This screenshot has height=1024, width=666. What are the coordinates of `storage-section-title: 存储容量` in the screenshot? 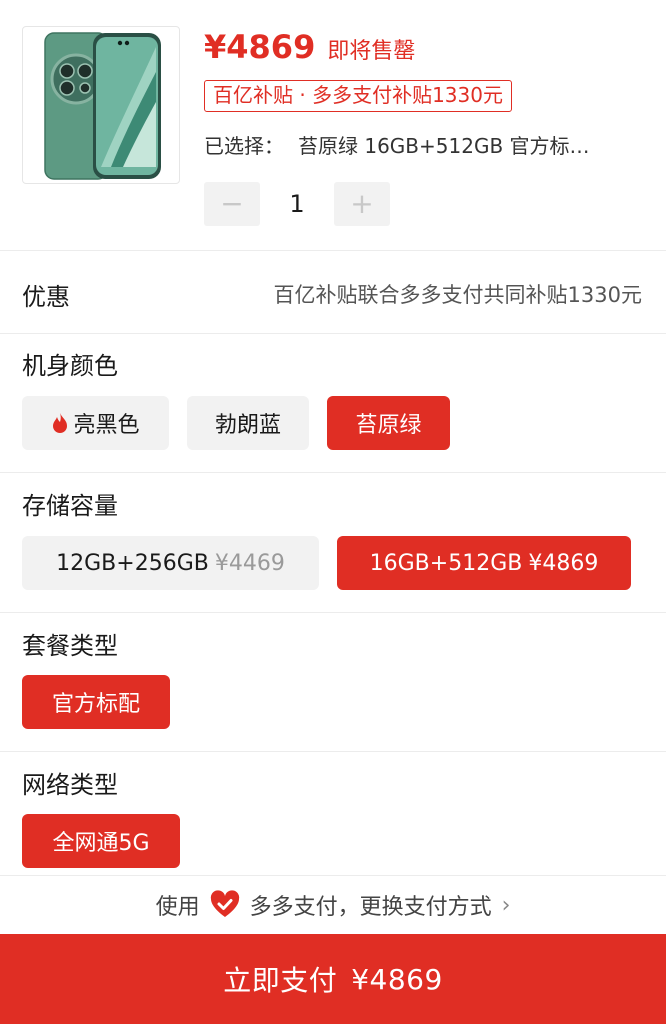 It's located at (70, 506).